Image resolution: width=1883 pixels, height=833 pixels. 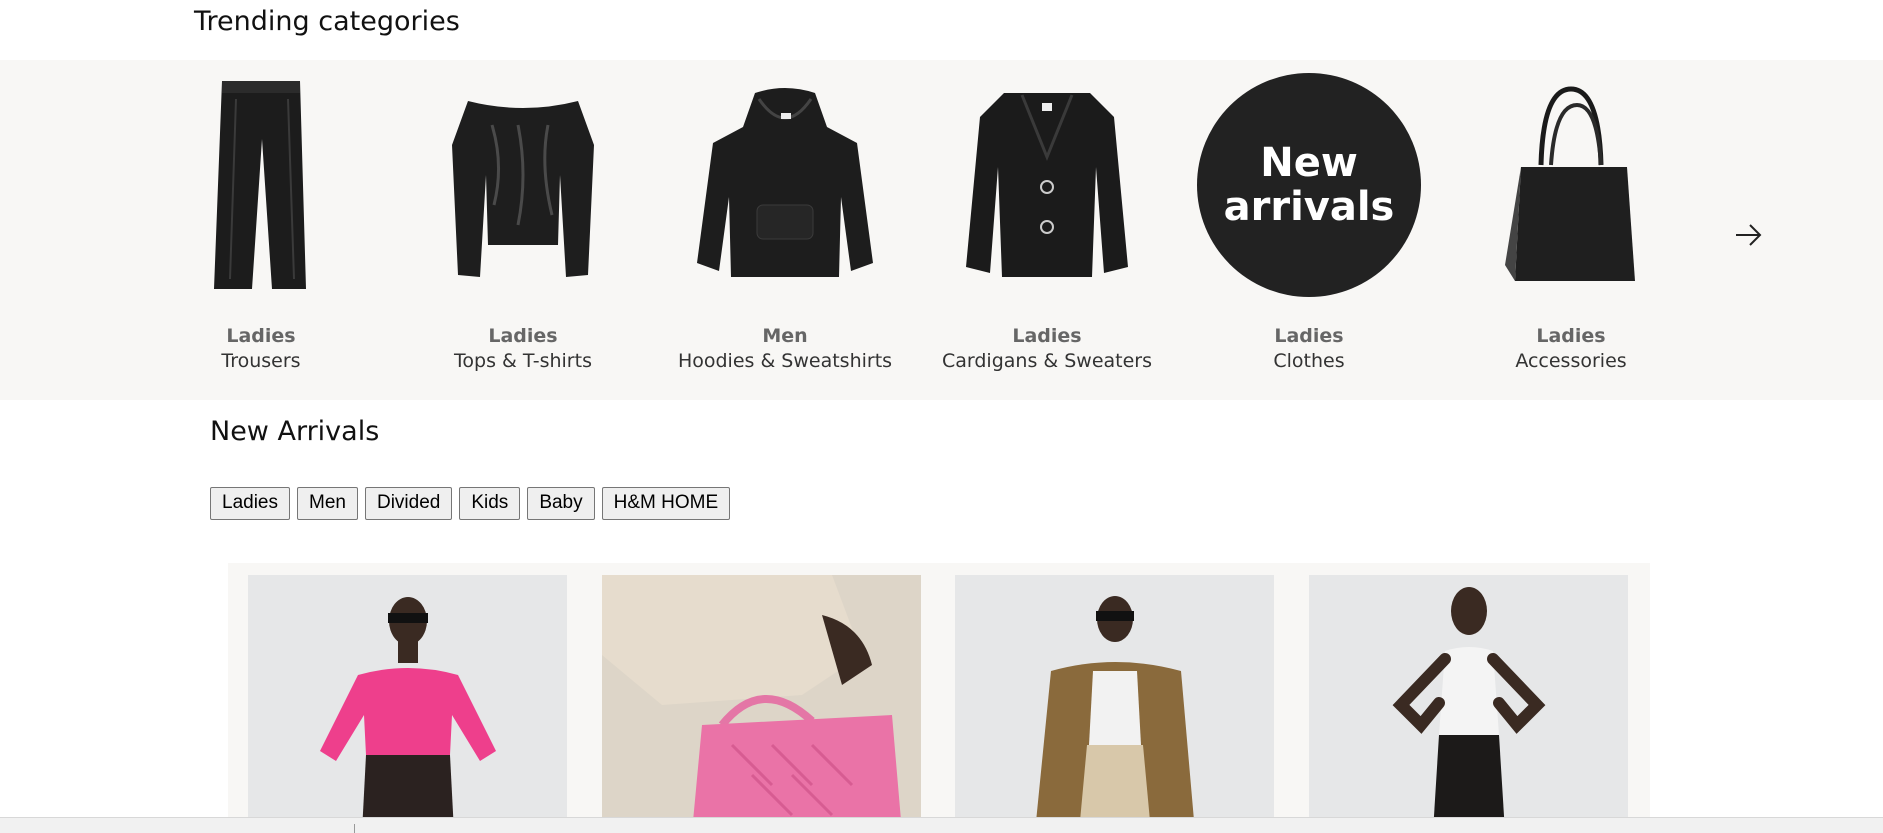 I want to click on satin-top-image, so click(x=523, y=185).